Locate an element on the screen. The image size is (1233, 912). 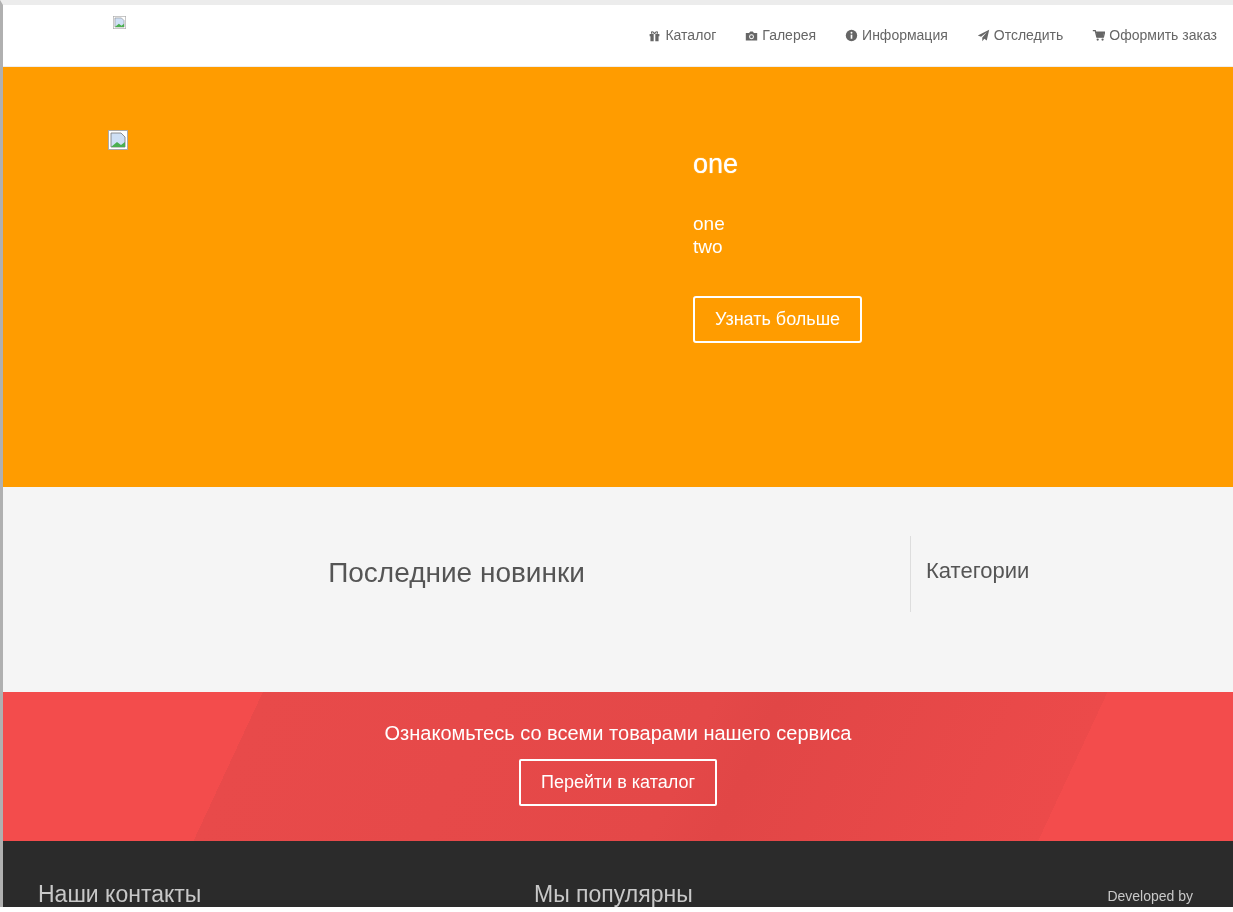
section-heading: Последние новинки is located at coordinates (456, 572).